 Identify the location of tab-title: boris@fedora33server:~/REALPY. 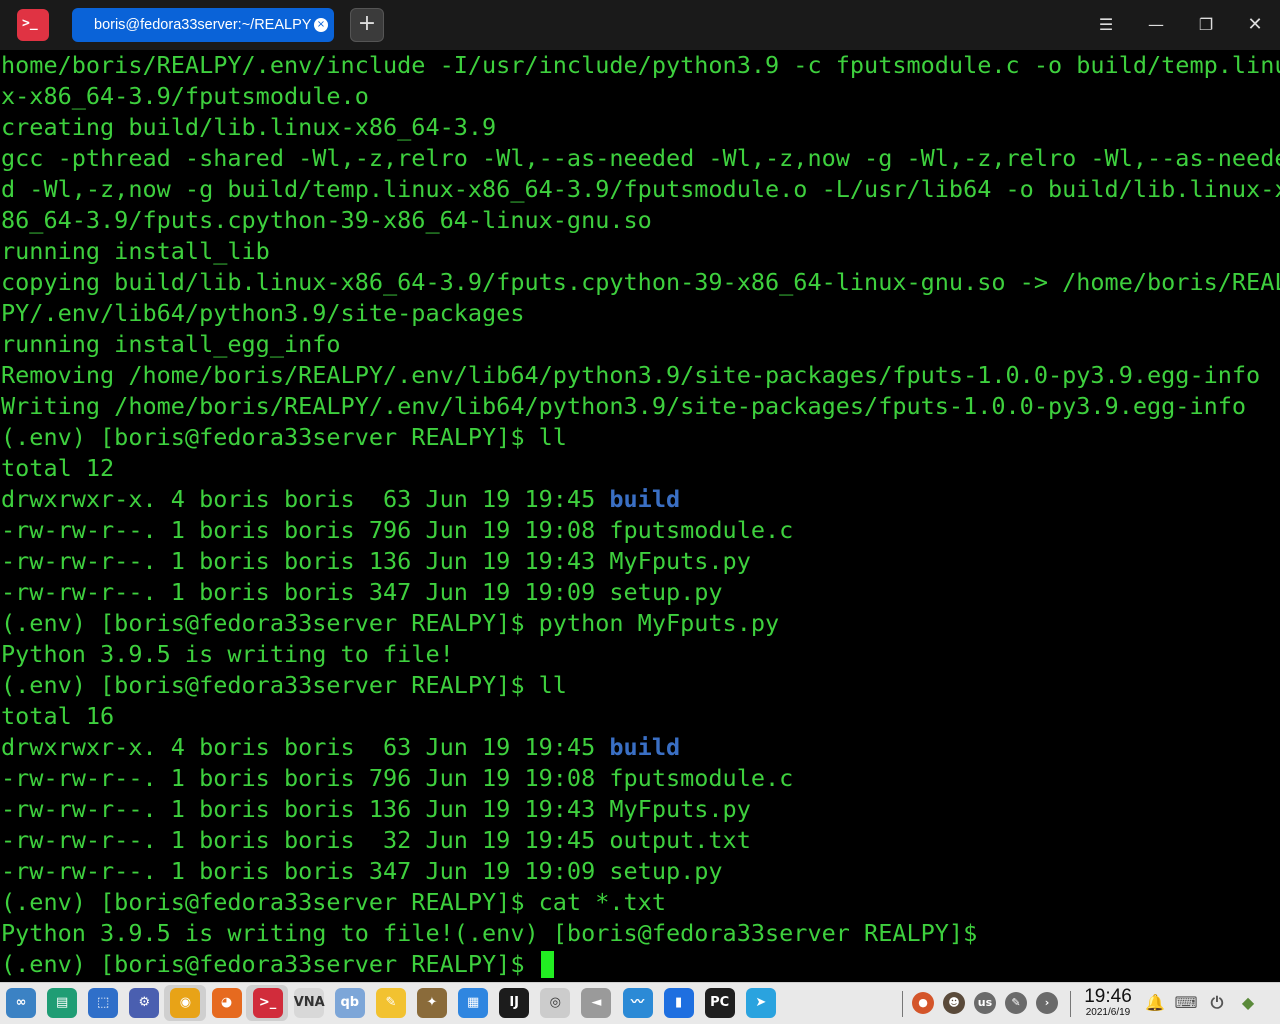
(203, 25).